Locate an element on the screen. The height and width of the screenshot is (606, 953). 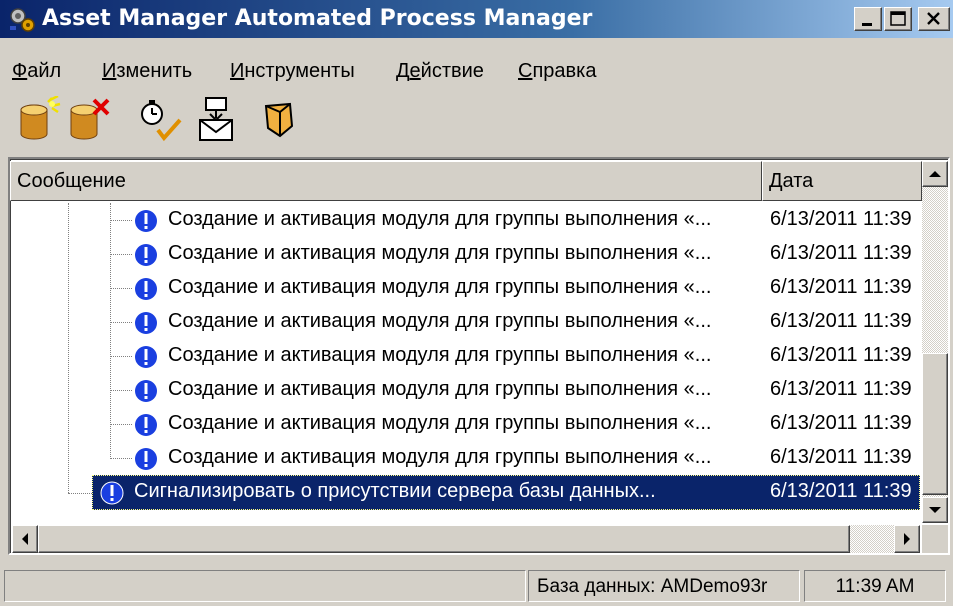
menu-file: Файл is located at coordinates (36, 71).